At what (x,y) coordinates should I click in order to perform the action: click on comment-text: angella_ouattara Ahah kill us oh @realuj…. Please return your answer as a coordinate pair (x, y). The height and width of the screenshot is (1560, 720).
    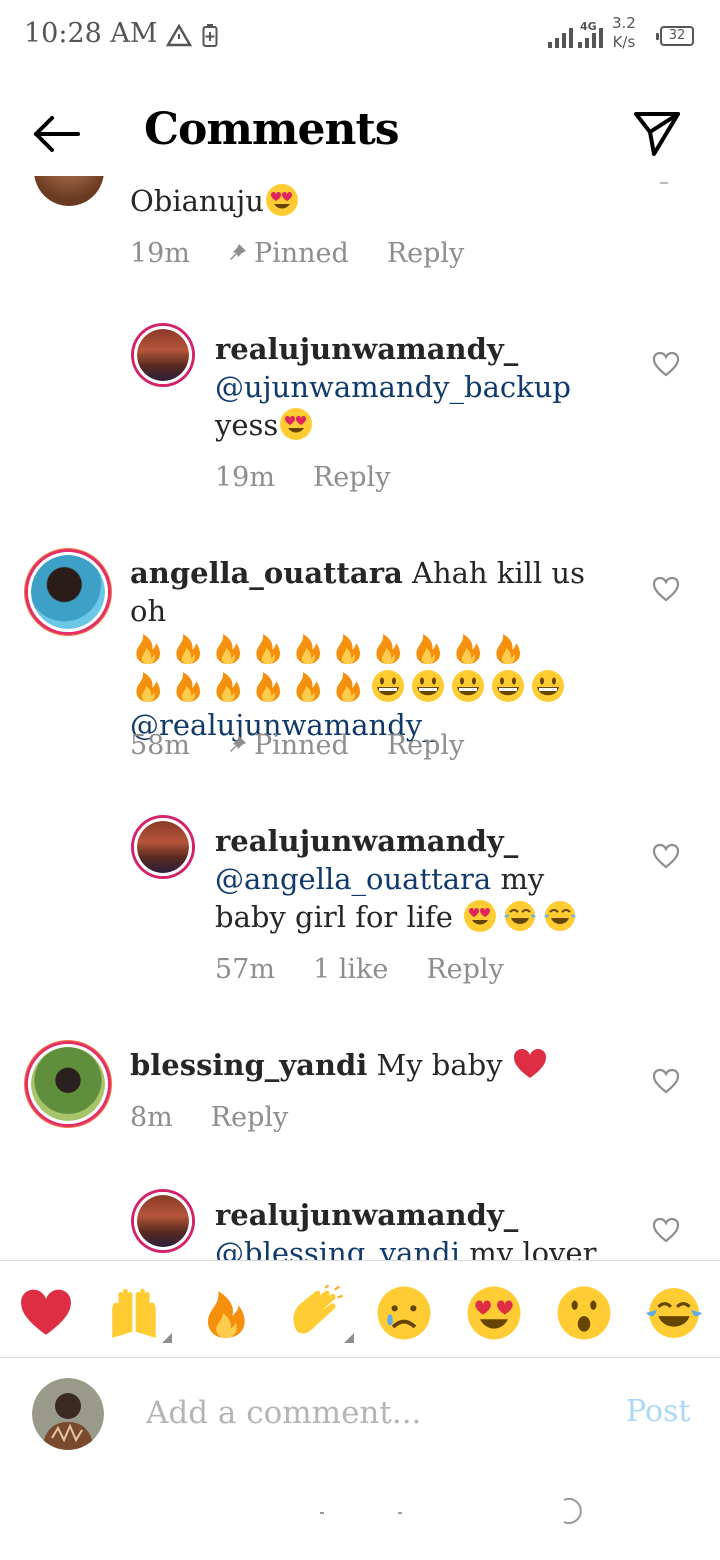
    Looking at the image, I should click on (370, 649).